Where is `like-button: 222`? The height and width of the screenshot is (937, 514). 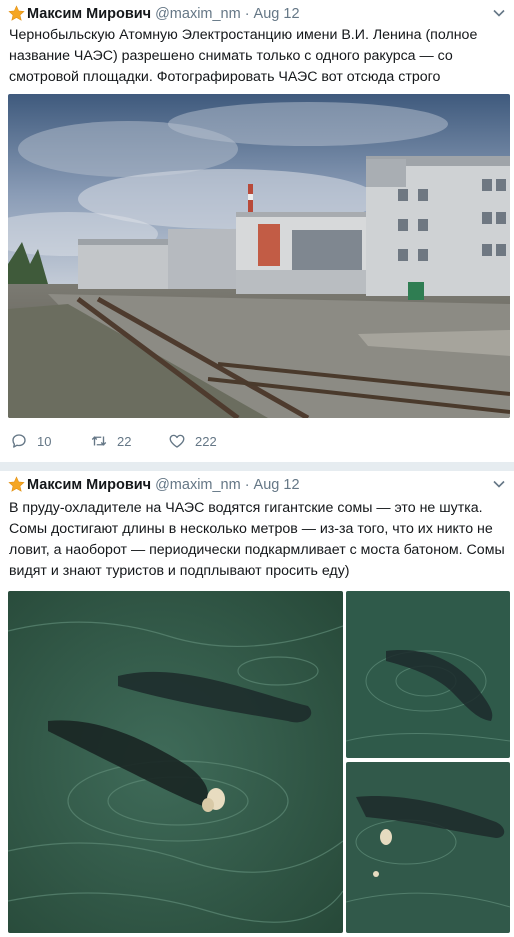
like-button: 222 is located at coordinates (192, 441).